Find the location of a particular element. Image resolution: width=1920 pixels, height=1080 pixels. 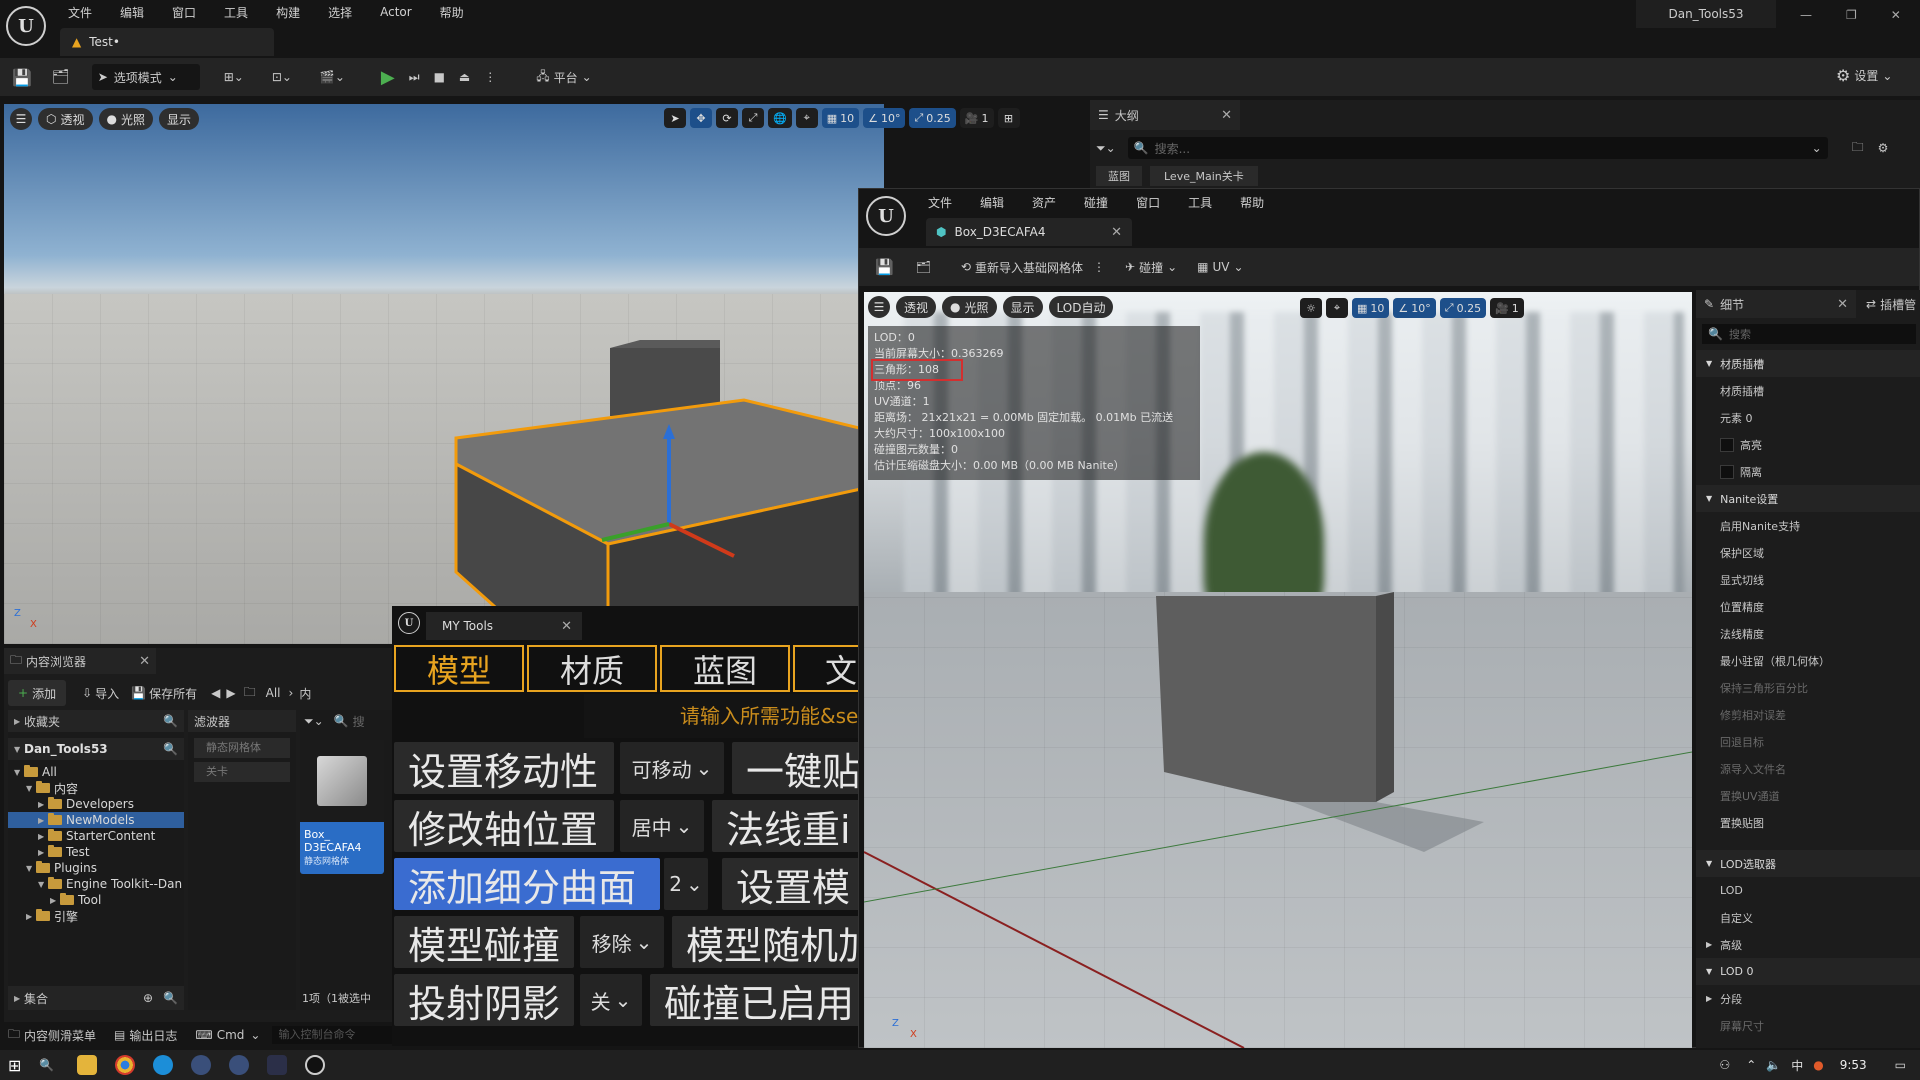

ime-icon: 中 is located at coordinates (1797, 1065).